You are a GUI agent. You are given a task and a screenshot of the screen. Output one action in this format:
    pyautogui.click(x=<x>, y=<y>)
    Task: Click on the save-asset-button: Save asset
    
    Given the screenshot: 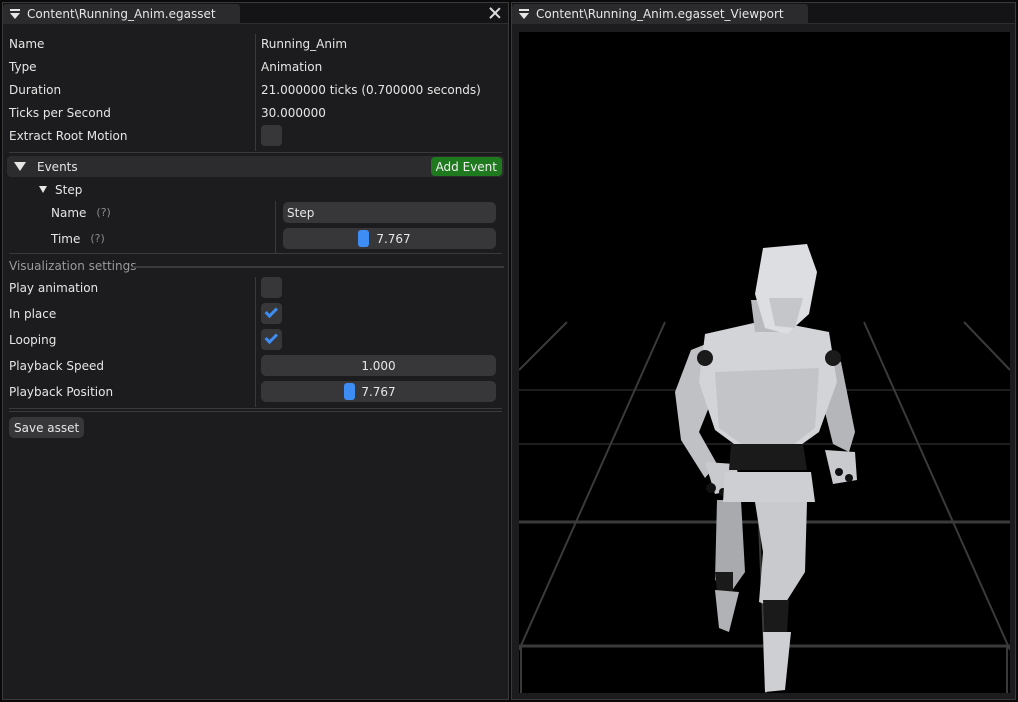 What is the action you would take?
    pyautogui.click(x=47, y=427)
    